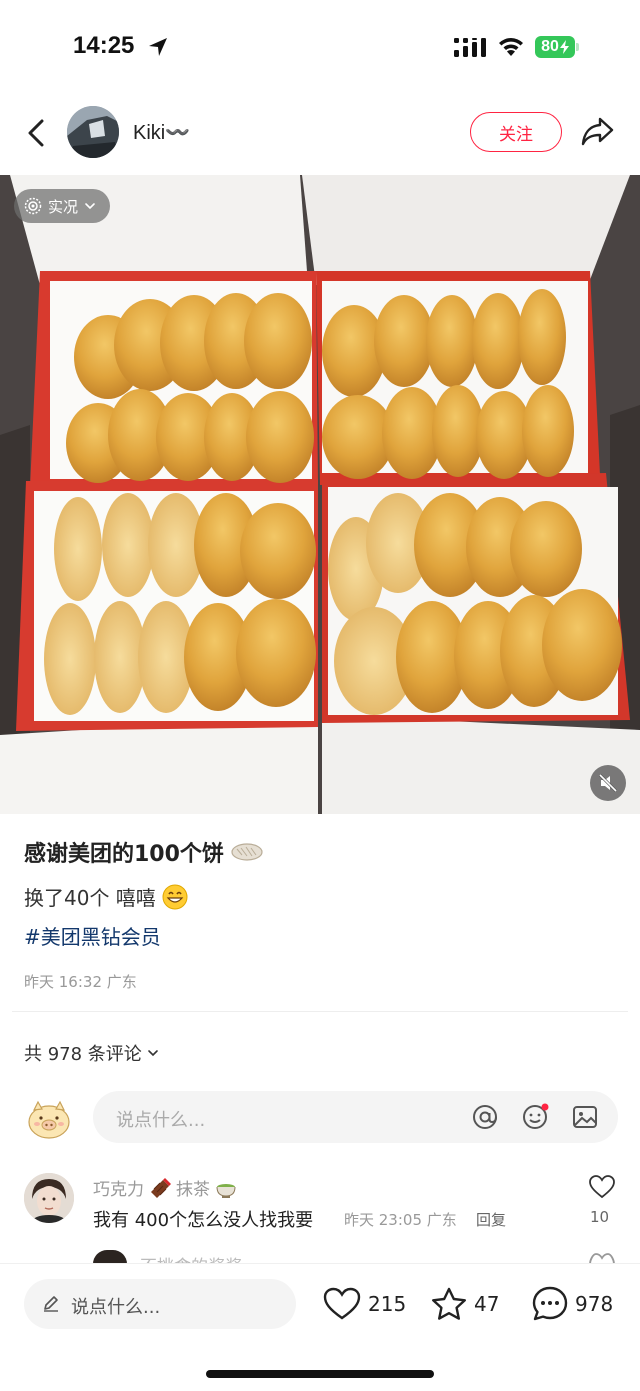 This screenshot has width=640, height=1391. Describe the element at coordinates (400, 1220) in the screenshot. I see `comment-time-location: 昨天 23:05 广东` at that location.